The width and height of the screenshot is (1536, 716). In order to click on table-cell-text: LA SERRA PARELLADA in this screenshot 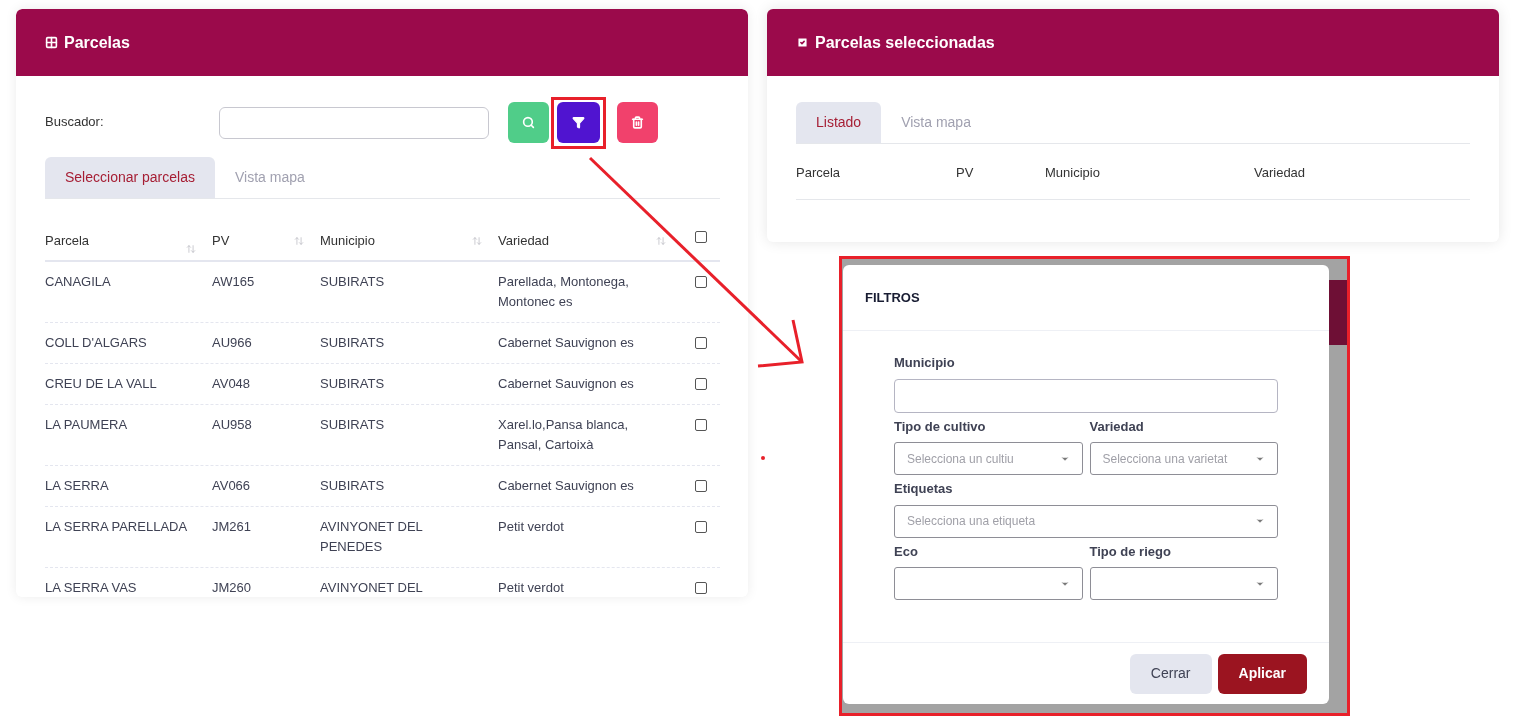, I will do `click(117, 527)`.